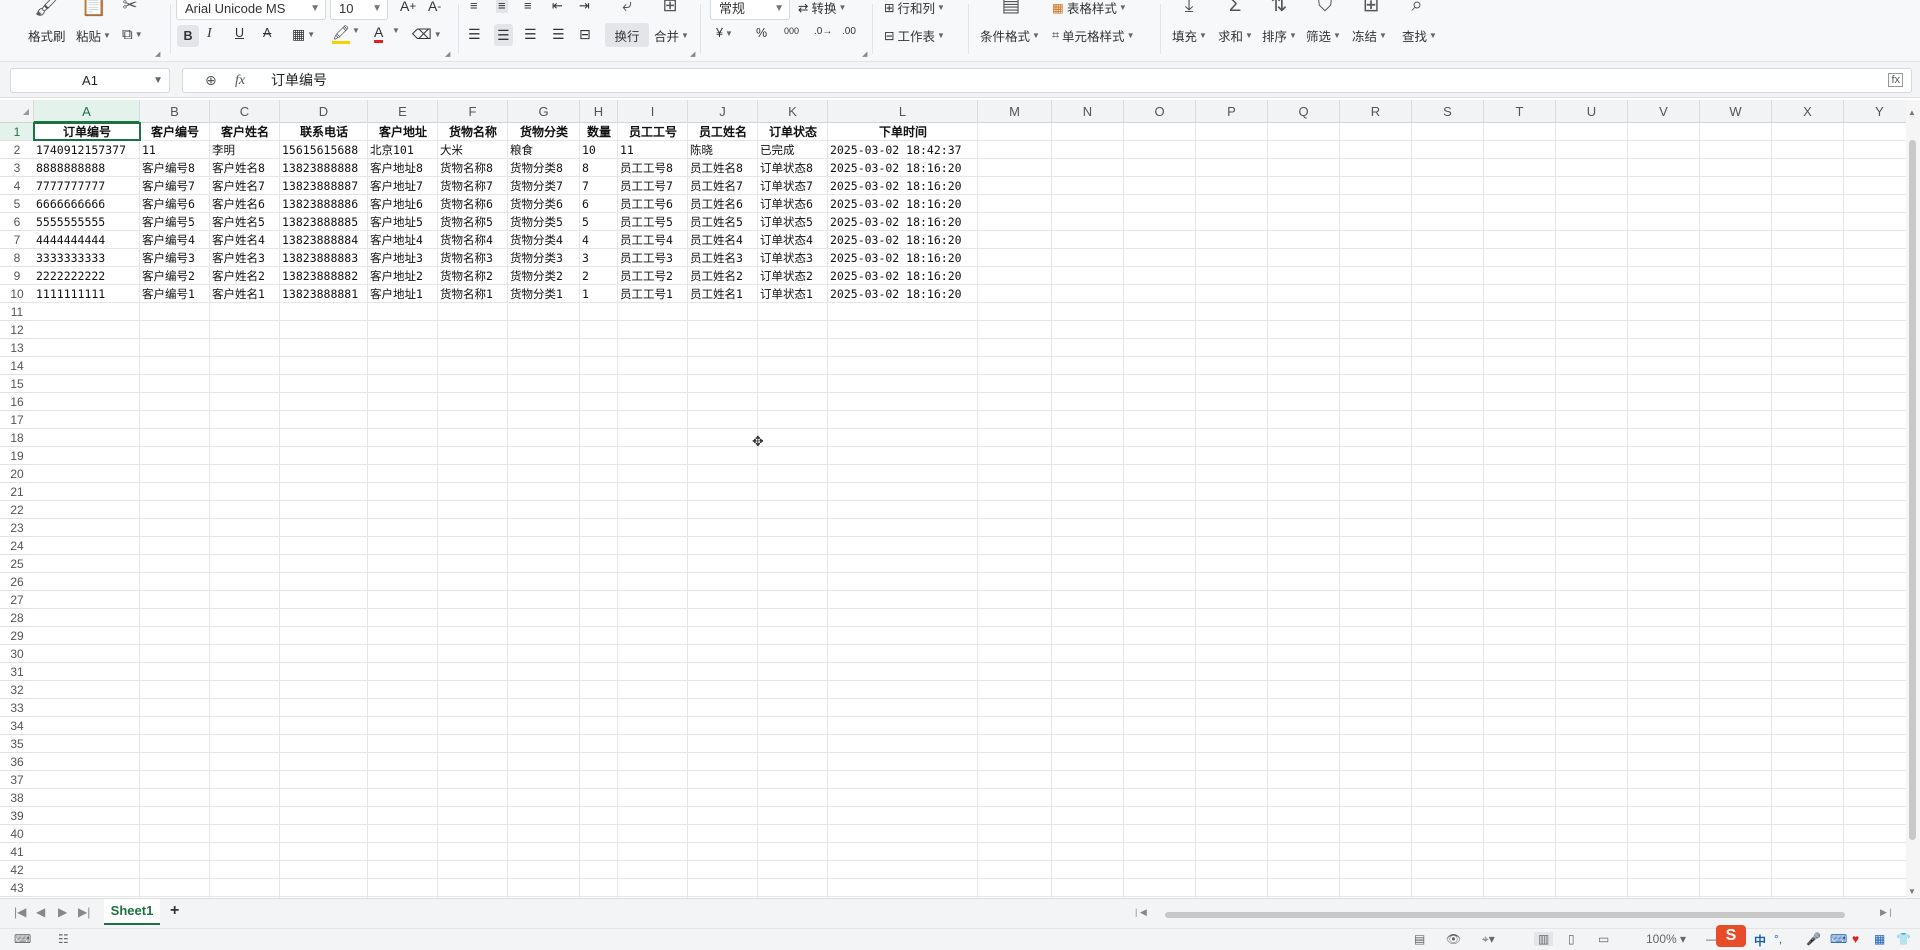  Describe the element at coordinates (793, 294) in the screenshot. I see `table-cell: 订单状态1` at that location.